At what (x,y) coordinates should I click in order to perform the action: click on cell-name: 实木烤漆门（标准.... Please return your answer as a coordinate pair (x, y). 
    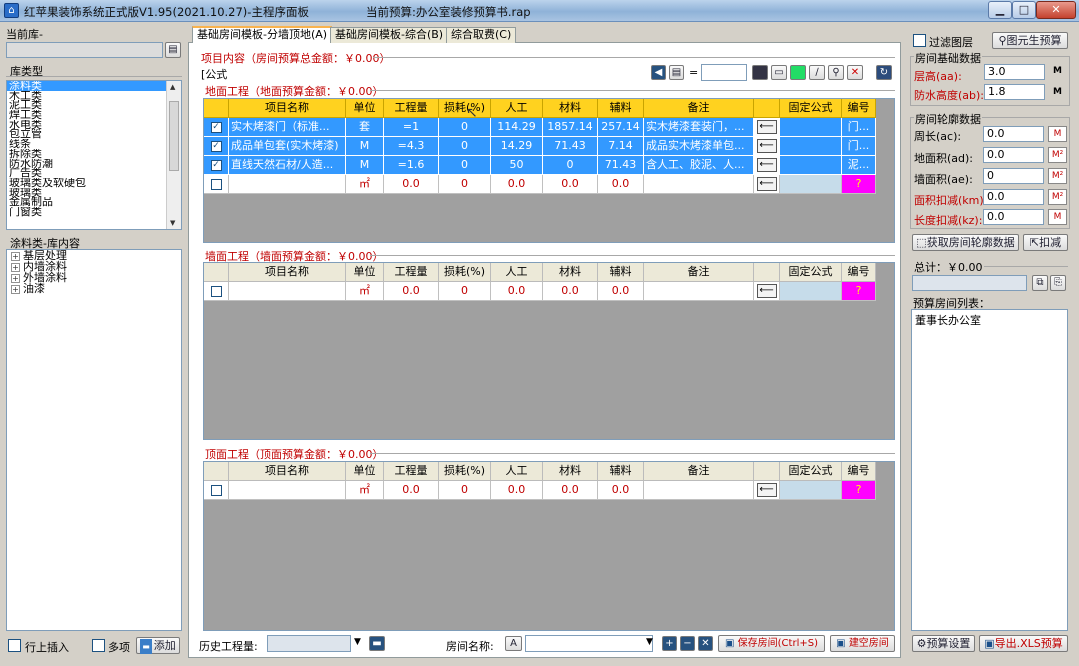
    Looking at the image, I should click on (287, 127).